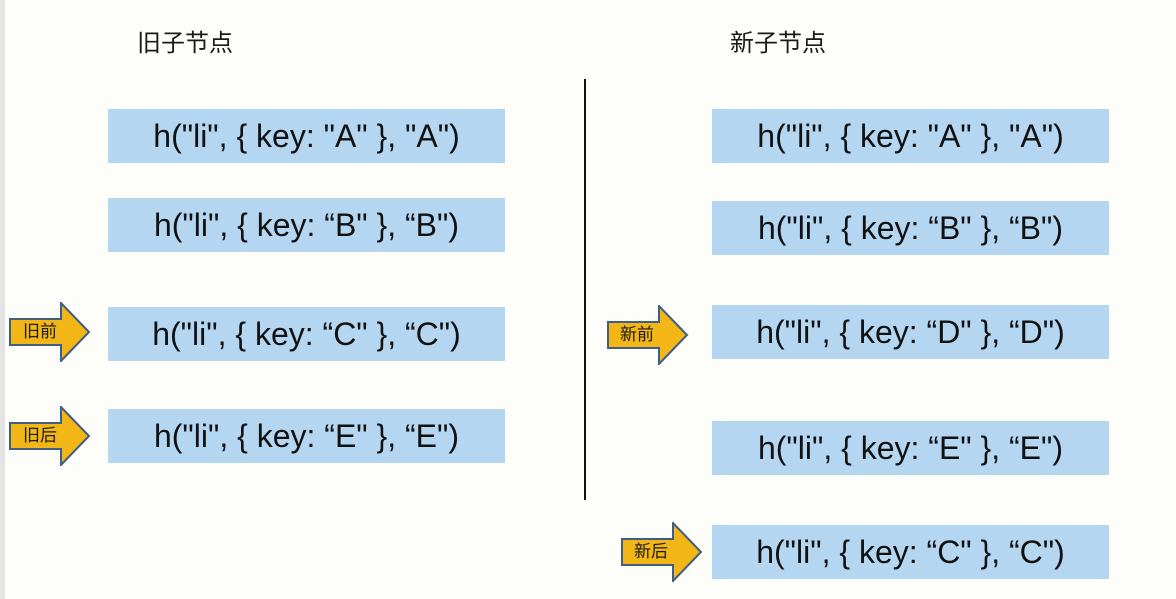  I want to click on new-end-pointer: 新后, so click(662, 552).